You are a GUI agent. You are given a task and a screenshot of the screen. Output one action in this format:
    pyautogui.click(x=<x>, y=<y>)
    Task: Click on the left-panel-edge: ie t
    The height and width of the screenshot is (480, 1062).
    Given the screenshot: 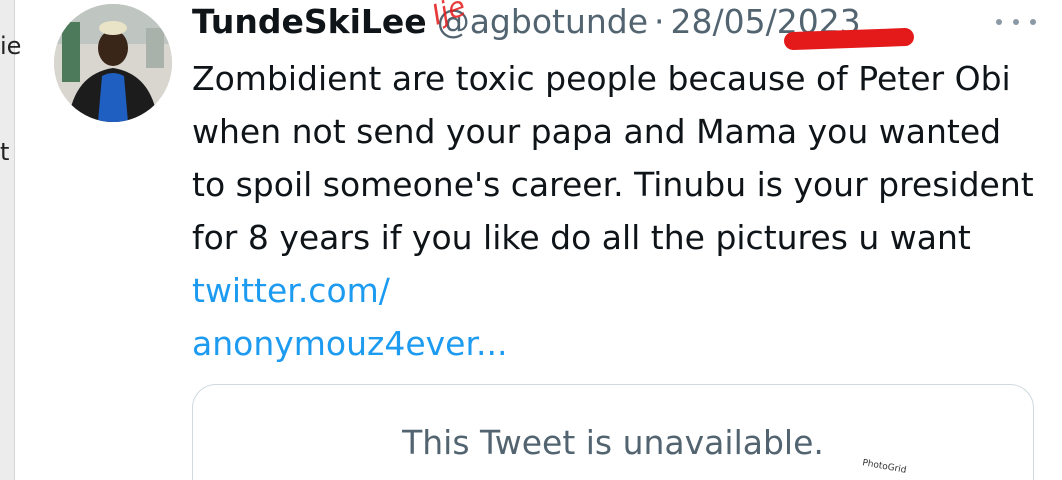 What is the action you would take?
    pyautogui.click(x=10, y=240)
    